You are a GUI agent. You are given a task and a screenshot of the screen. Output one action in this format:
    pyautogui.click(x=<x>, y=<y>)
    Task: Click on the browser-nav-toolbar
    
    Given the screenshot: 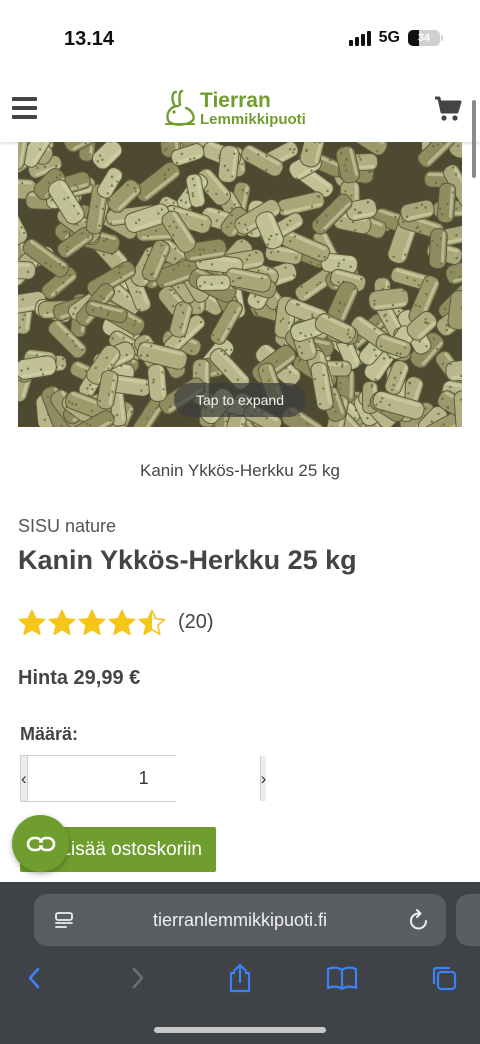 What is the action you would take?
    pyautogui.click(x=240, y=980)
    